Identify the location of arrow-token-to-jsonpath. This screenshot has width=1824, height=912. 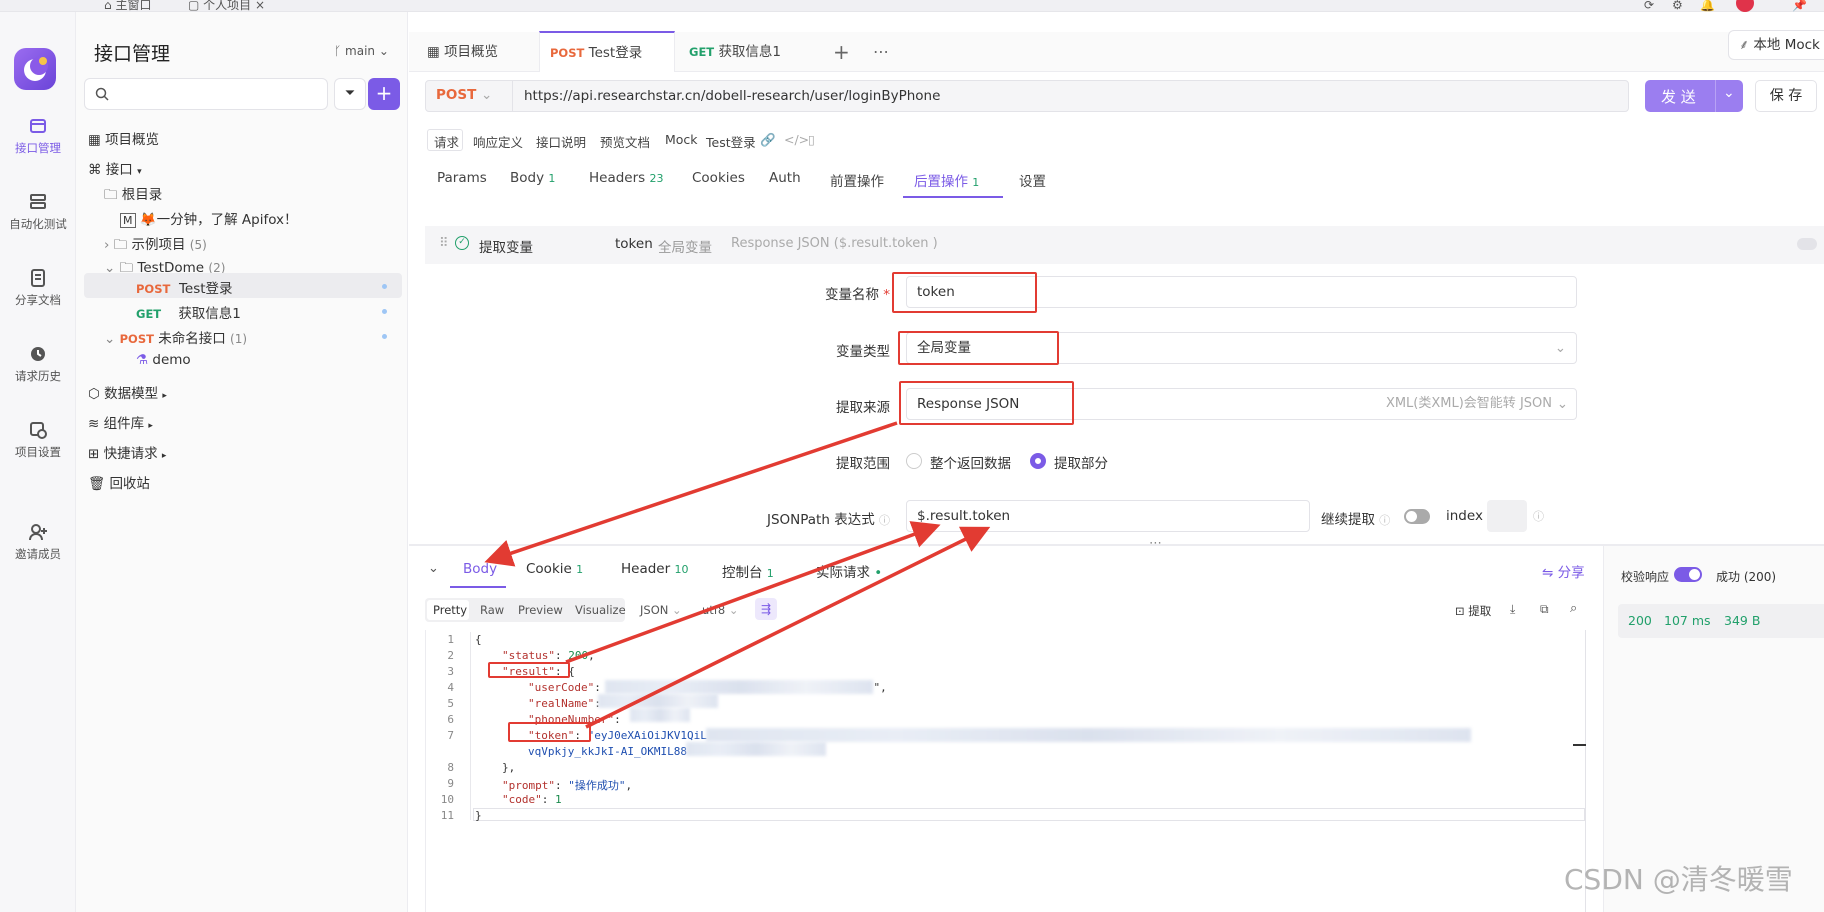
(788, 627).